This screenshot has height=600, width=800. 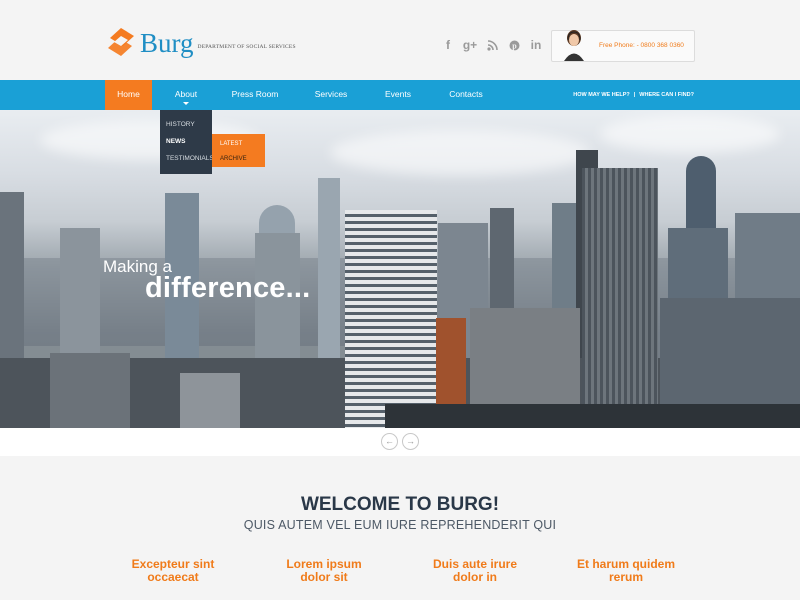 I want to click on feature-title: Et harum quidem rerum, so click(x=626, y=571).